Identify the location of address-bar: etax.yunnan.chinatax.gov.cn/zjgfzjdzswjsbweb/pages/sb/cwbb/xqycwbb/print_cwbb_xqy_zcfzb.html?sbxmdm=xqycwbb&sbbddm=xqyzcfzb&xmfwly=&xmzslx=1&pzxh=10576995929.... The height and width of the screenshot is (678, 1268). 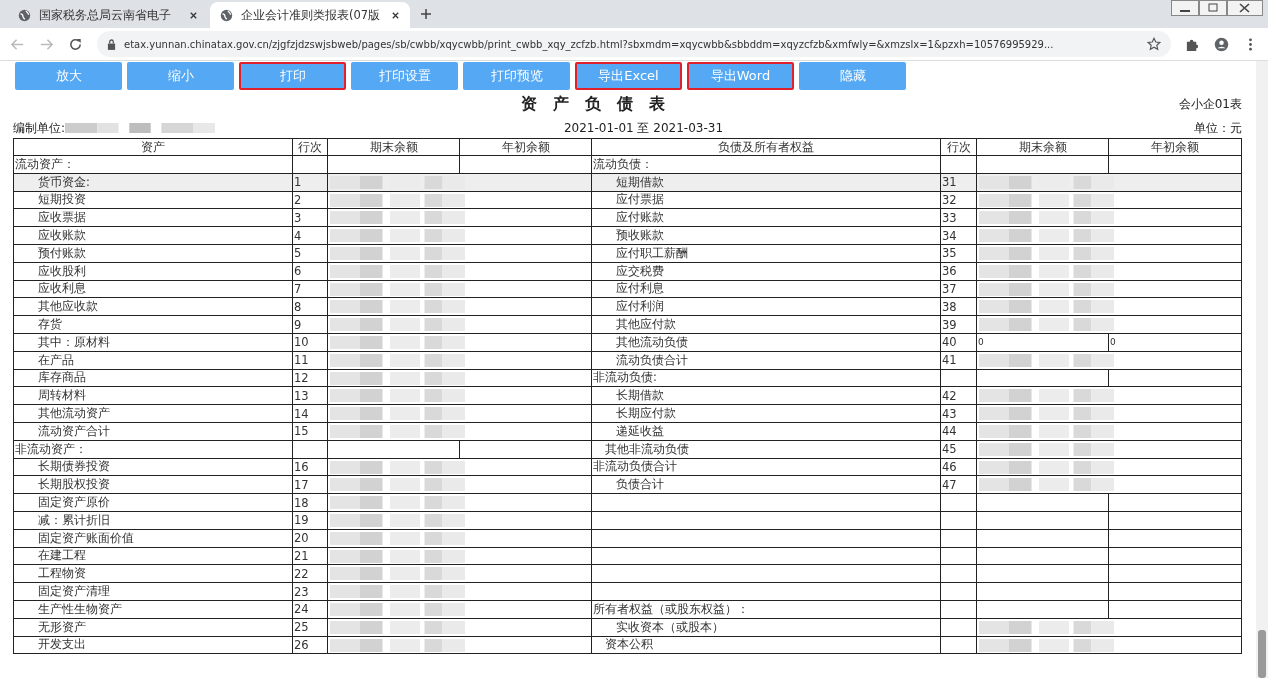
(634, 44).